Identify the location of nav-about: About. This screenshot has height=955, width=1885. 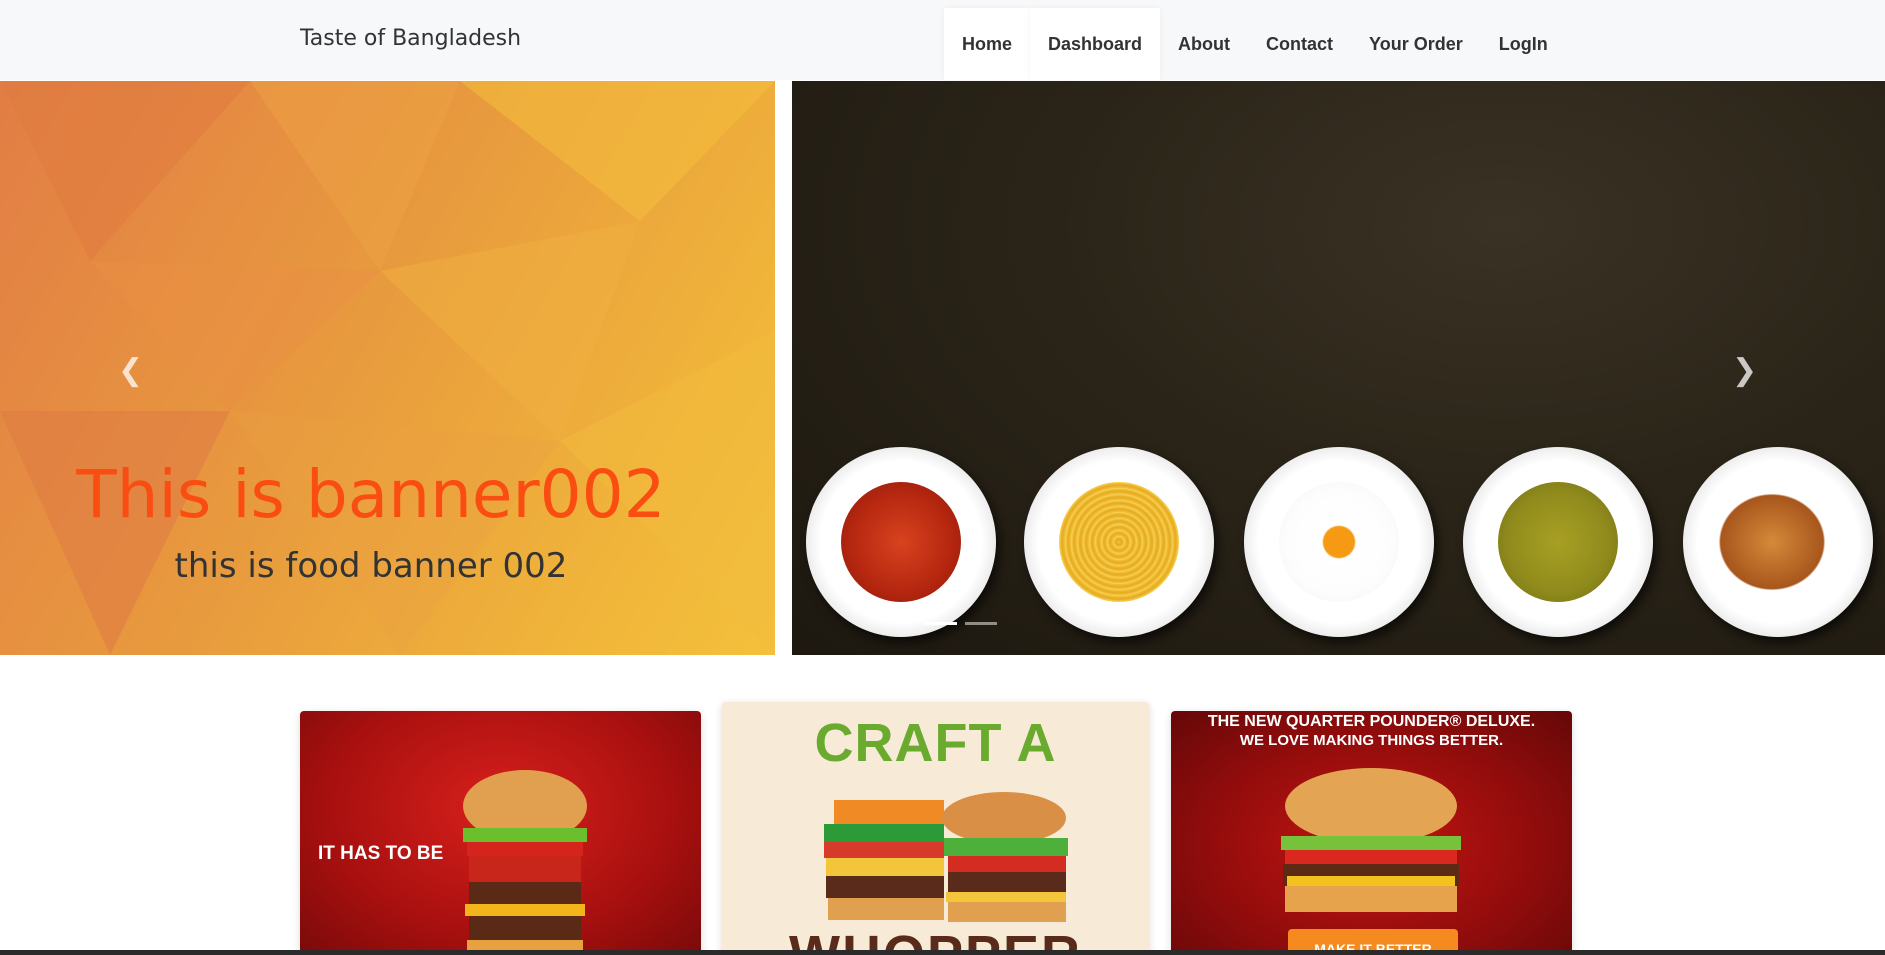
(1204, 44).